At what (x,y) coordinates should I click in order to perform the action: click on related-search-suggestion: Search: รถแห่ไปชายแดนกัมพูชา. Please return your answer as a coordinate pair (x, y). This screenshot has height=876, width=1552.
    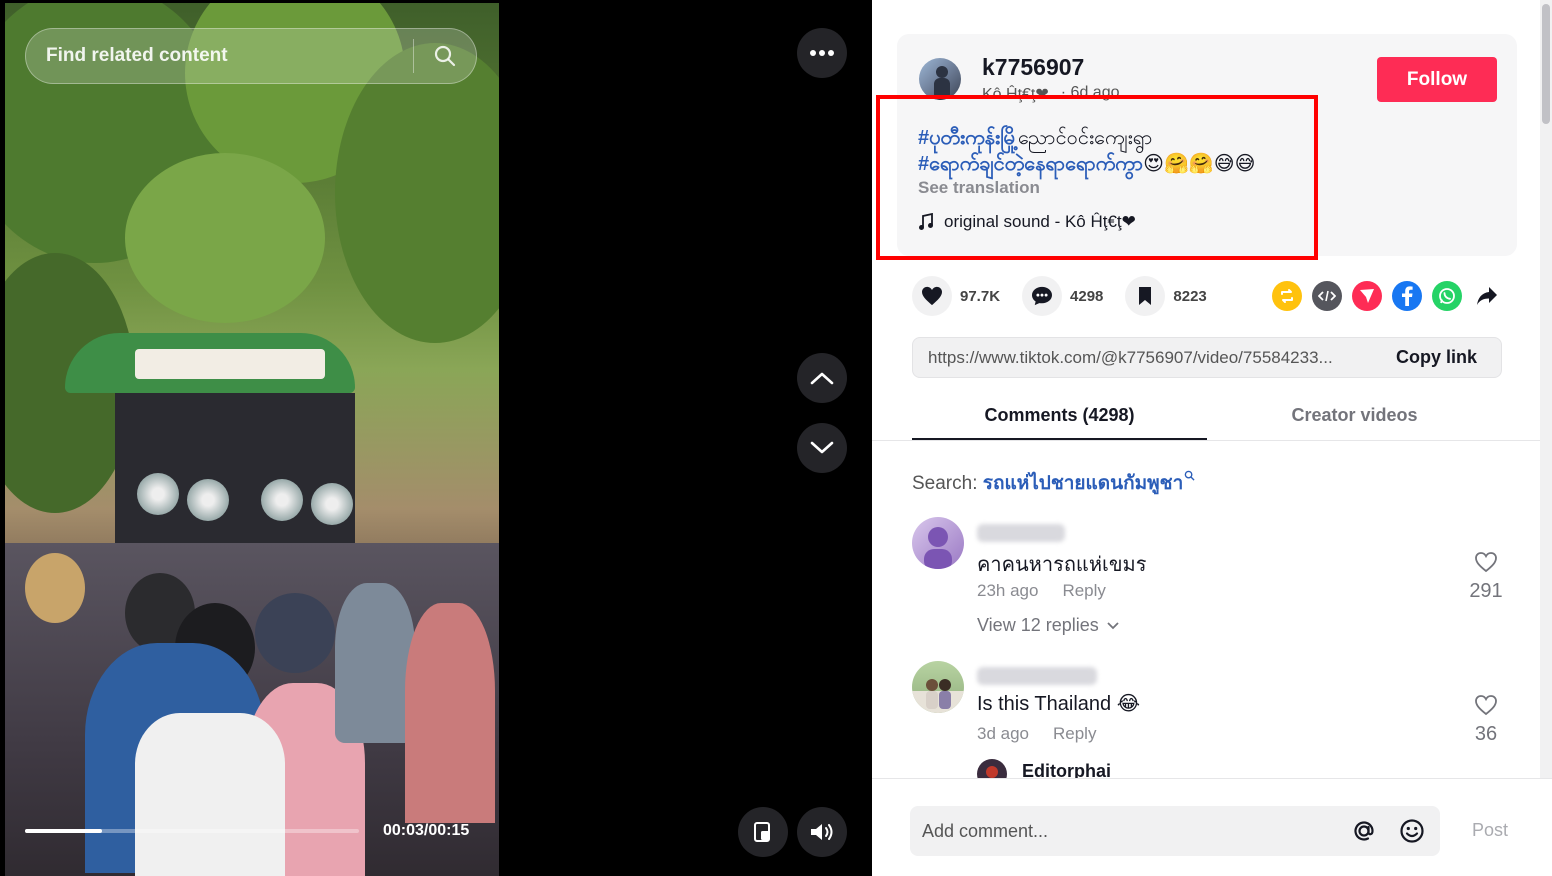
    Looking at the image, I should click on (1053, 483).